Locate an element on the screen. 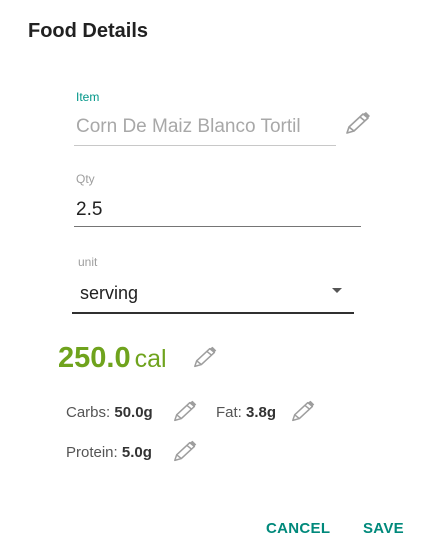 Image resolution: width=426 pixels, height=552 pixels. fat-value: 3.8g is located at coordinates (261, 412).